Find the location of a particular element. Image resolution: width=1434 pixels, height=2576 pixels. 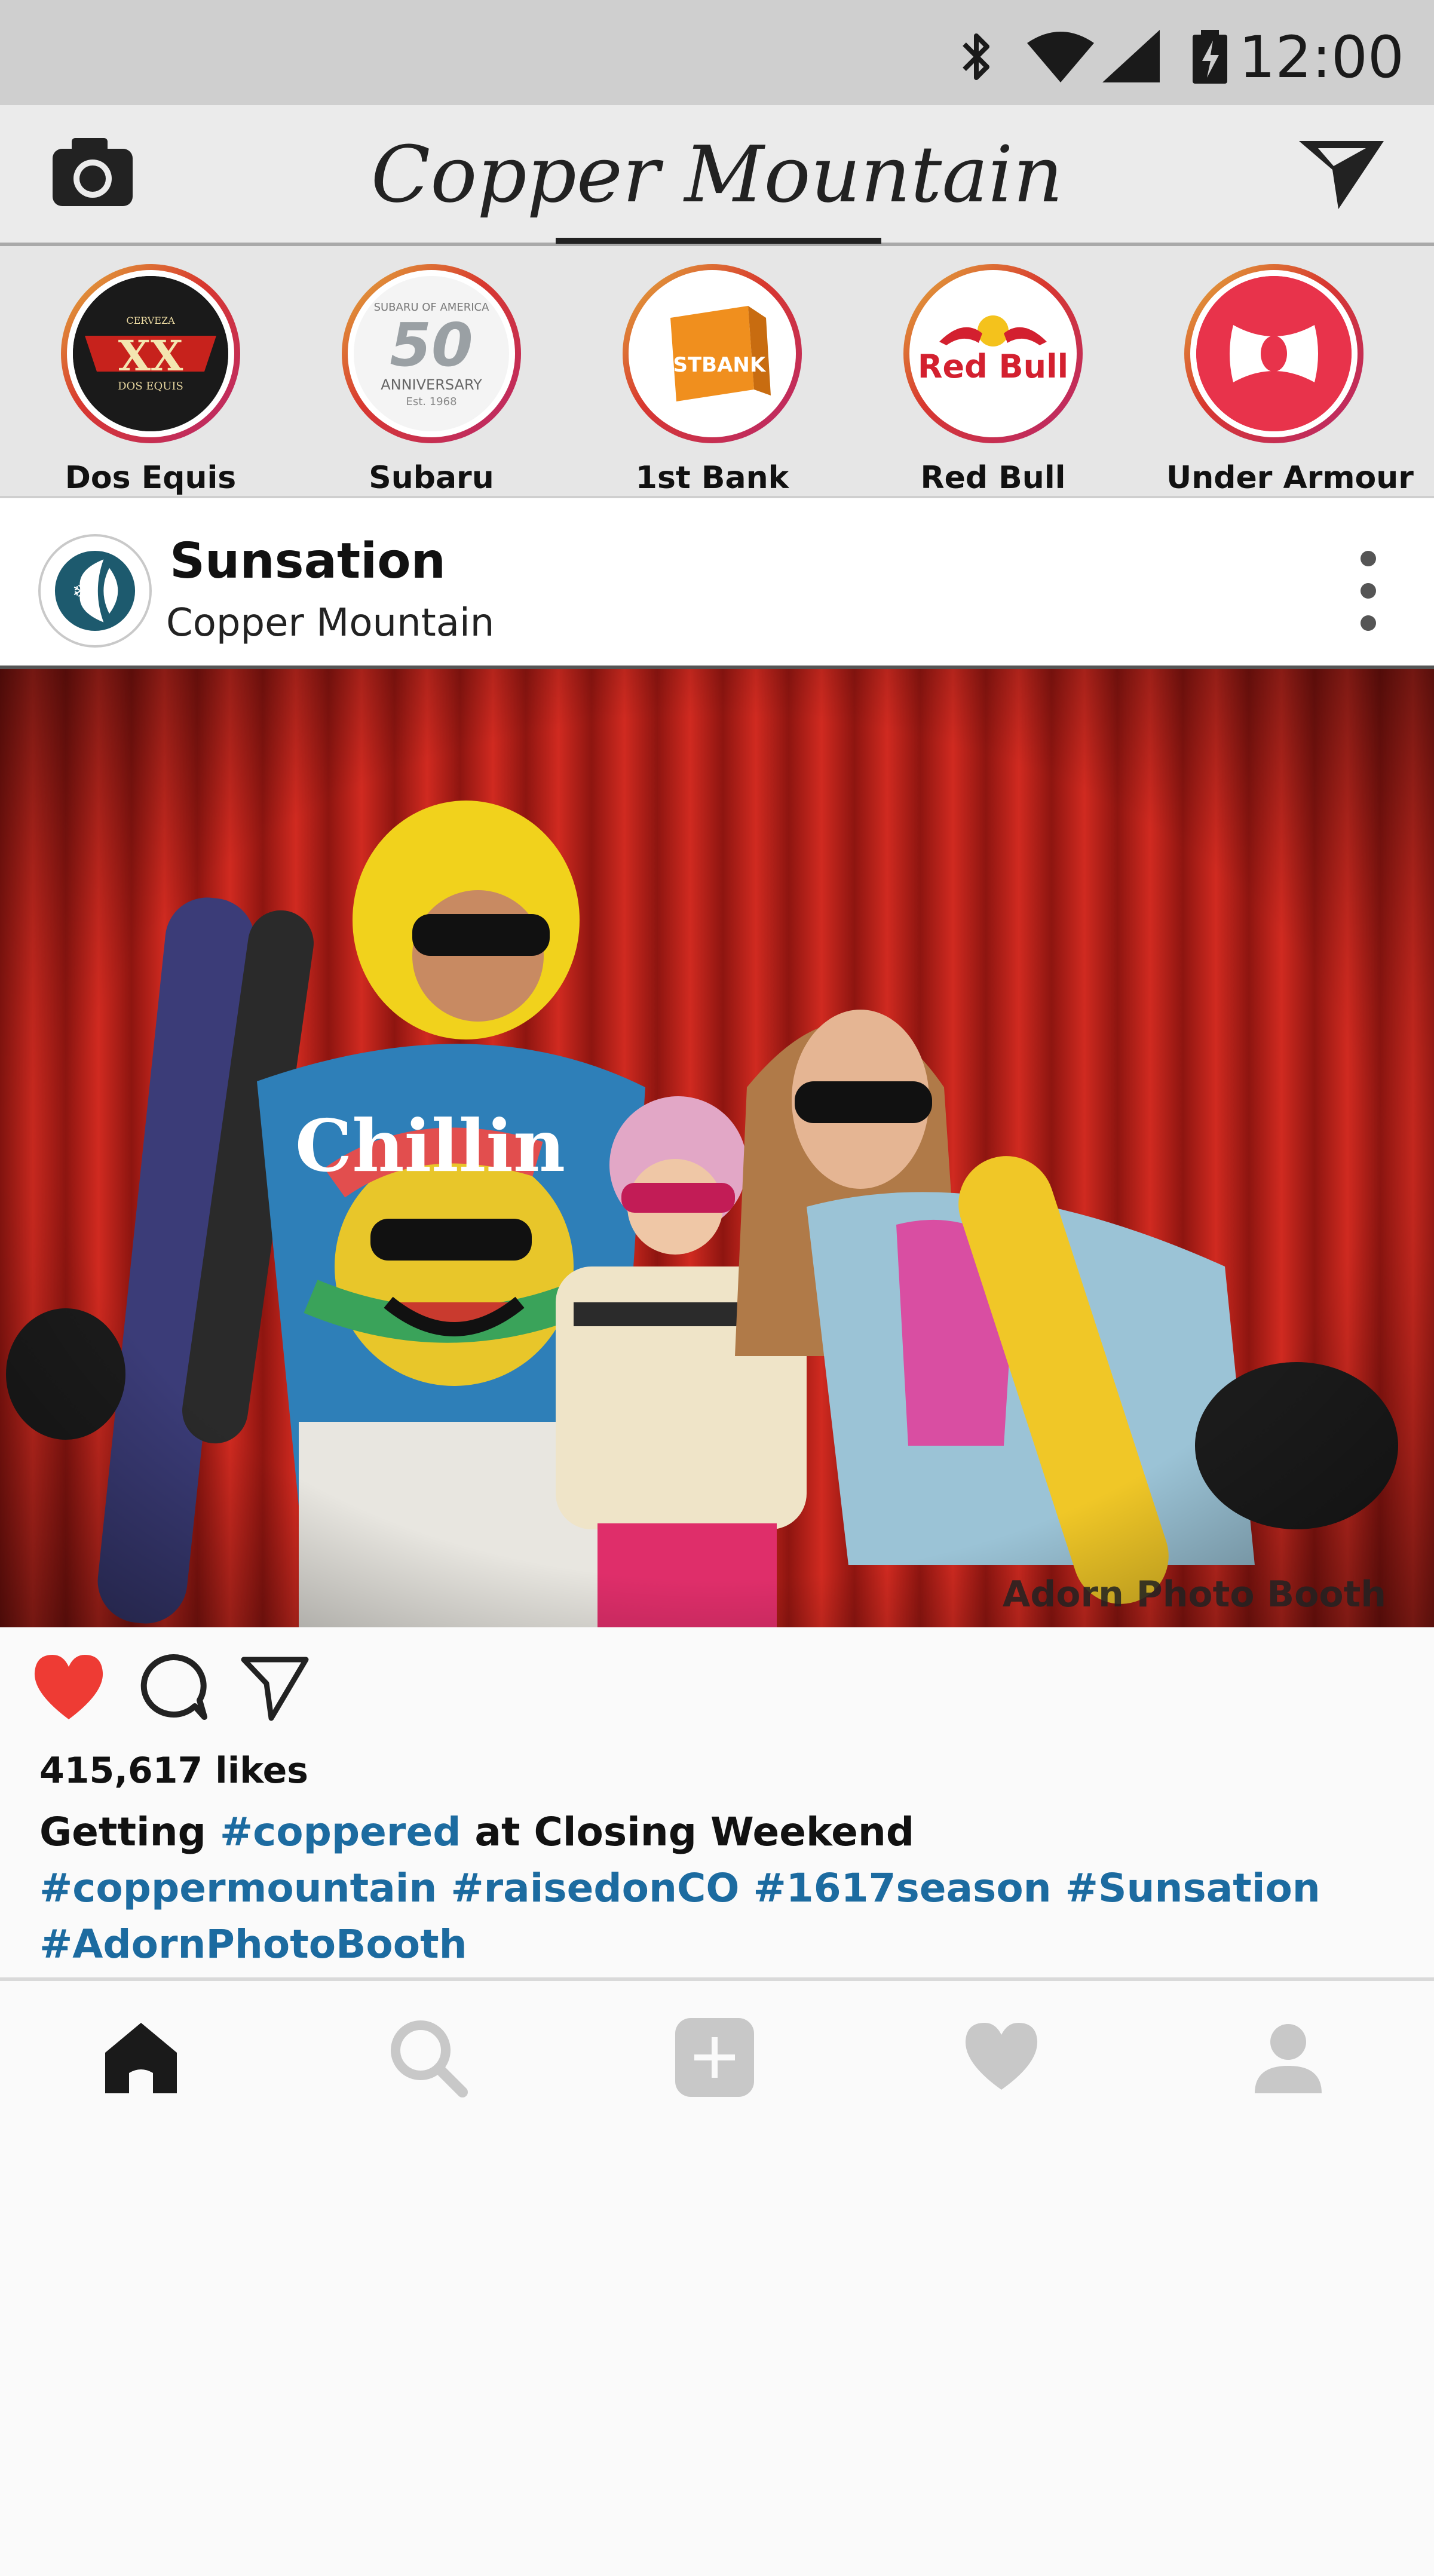

bottom-nav is located at coordinates (717, 2064).